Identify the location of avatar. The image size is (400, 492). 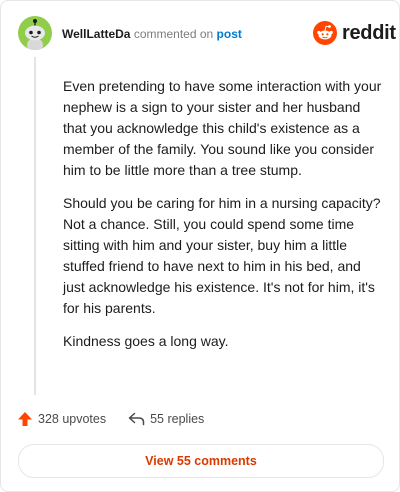
(35, 33).